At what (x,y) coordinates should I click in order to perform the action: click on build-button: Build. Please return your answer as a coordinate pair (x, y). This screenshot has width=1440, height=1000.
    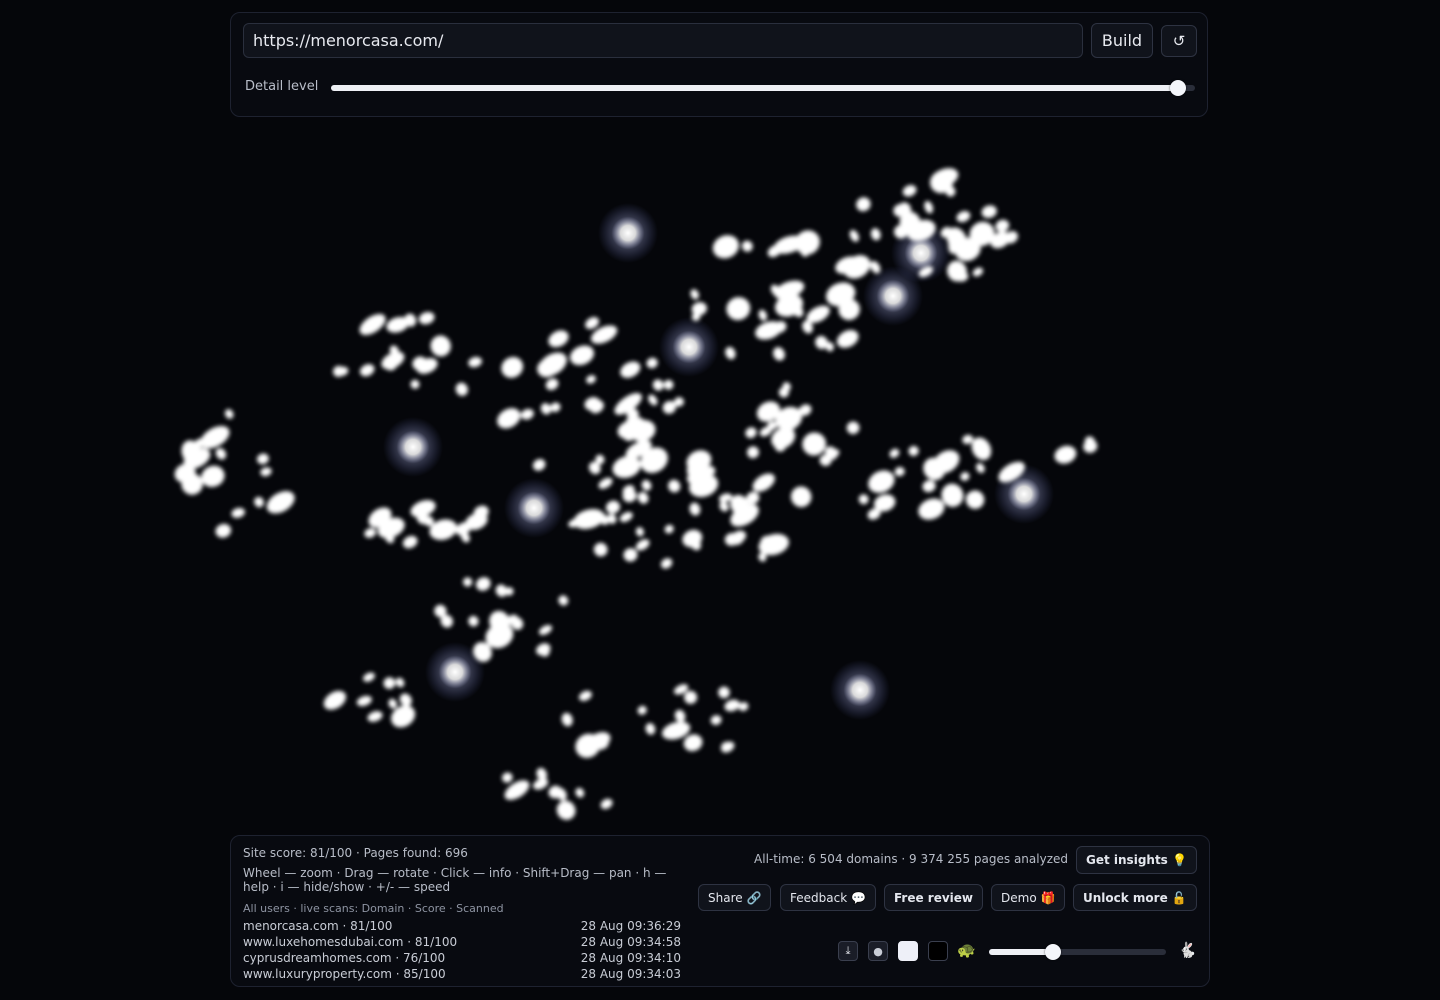
    Looking at the image, I should click on (1122, 40).